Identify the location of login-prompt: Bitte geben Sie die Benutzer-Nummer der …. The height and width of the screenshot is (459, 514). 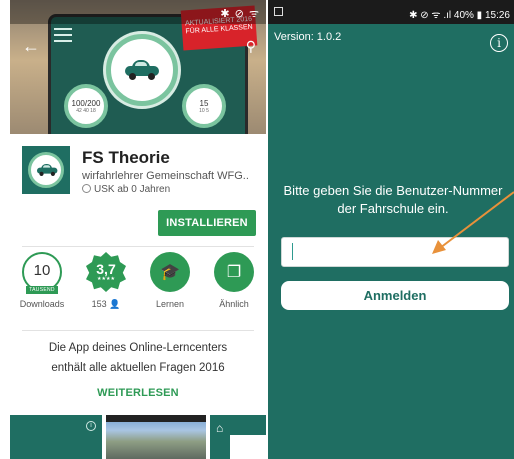
(393, 199).